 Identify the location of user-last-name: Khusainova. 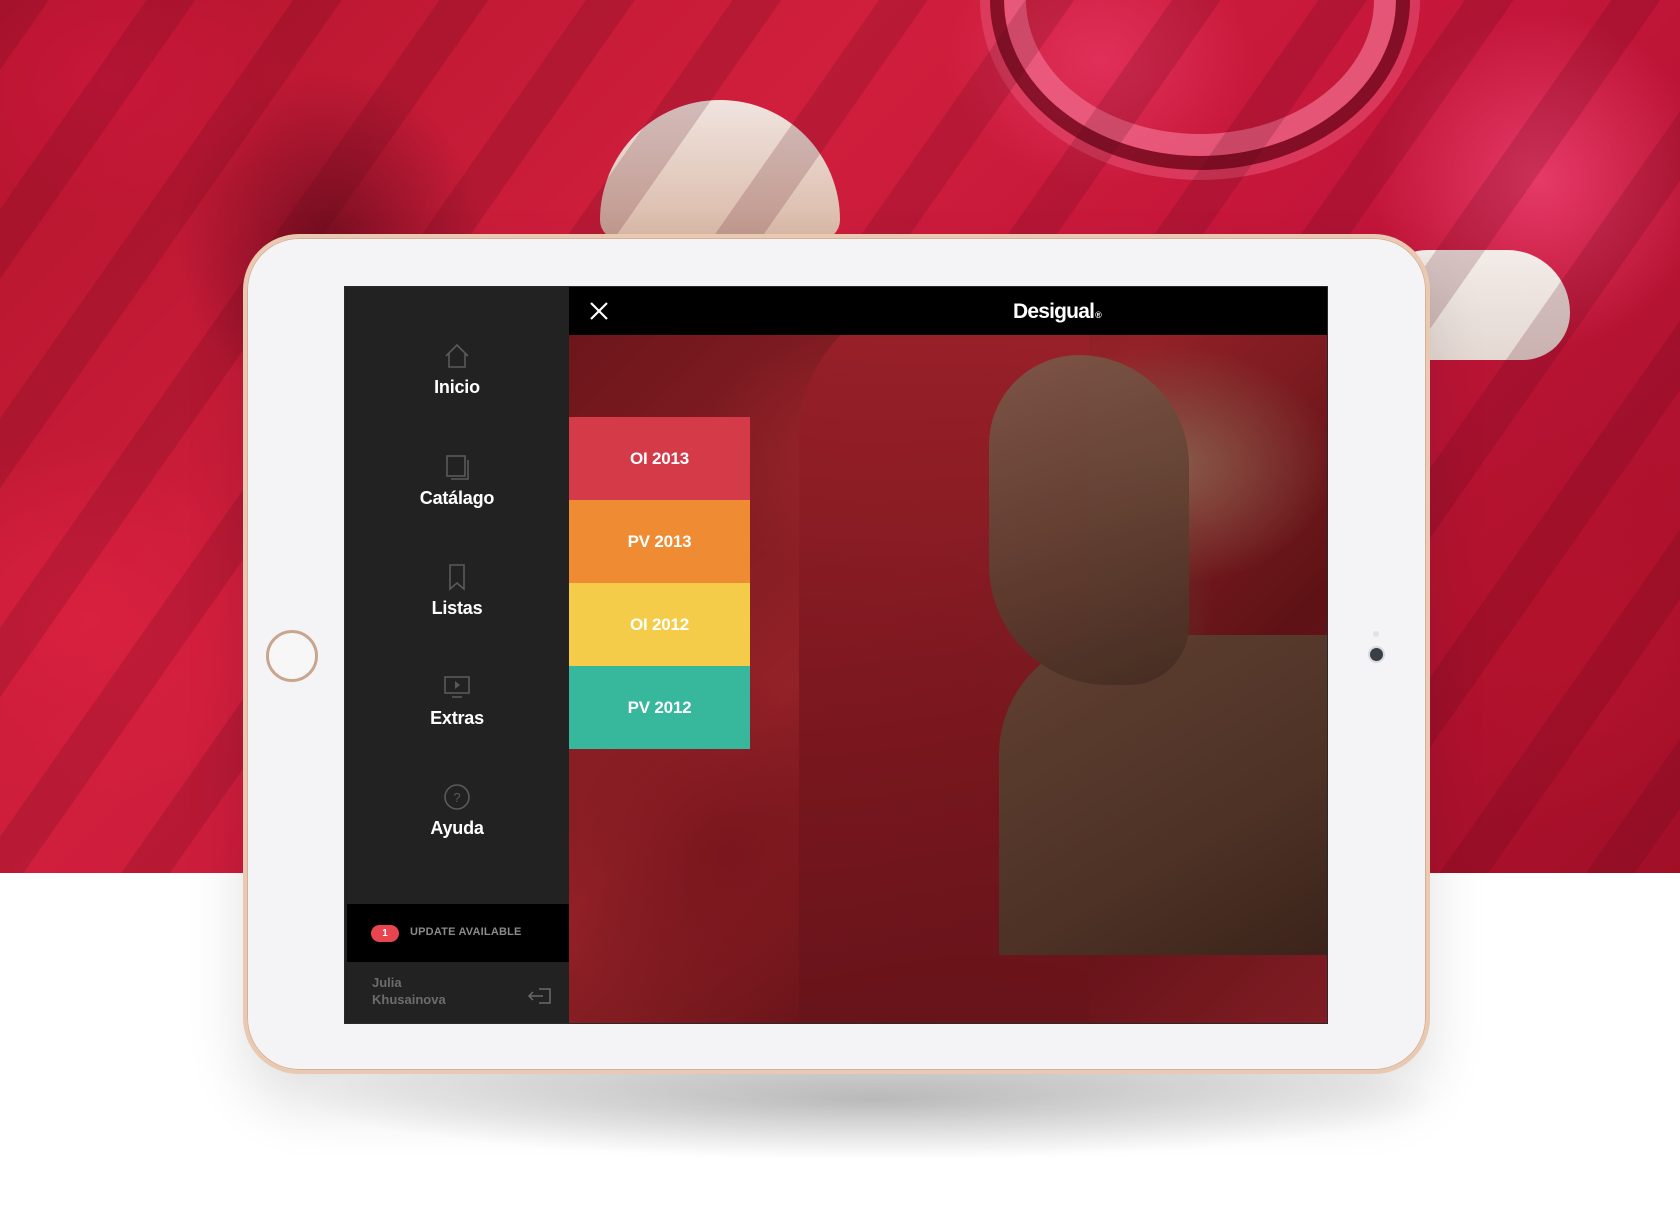
(409, 999).